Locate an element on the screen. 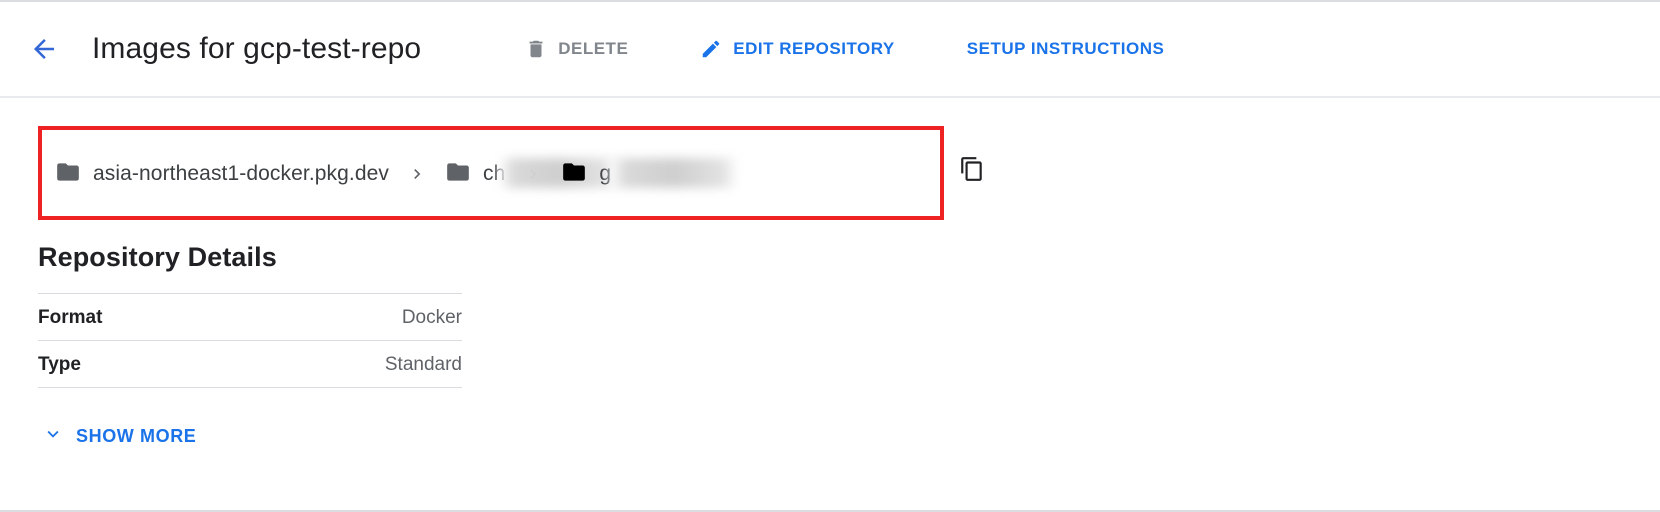 The width and height of the screenshot is (1660, 512). breadcrumb-item-repository-label: g is located at coordinates (605, 173).